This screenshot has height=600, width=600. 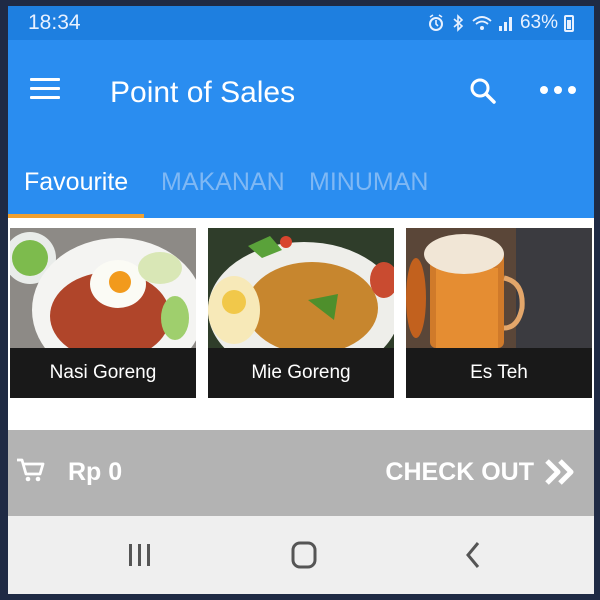 What do you see at coordinates (76, 182) in the screenshot?
I see `tab-favourite: Favourite` at bounding box center [76, 182].